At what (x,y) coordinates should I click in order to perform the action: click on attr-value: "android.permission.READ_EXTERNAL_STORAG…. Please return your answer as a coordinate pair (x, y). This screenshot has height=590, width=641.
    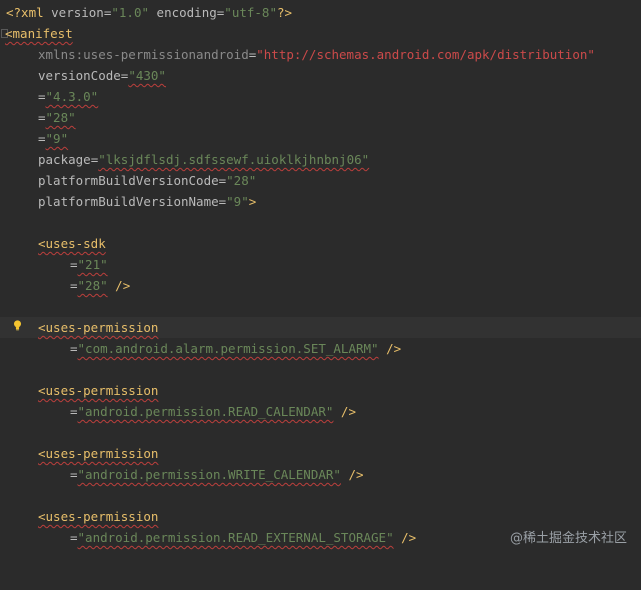
    Looking at the image, I should click on (235, 537).